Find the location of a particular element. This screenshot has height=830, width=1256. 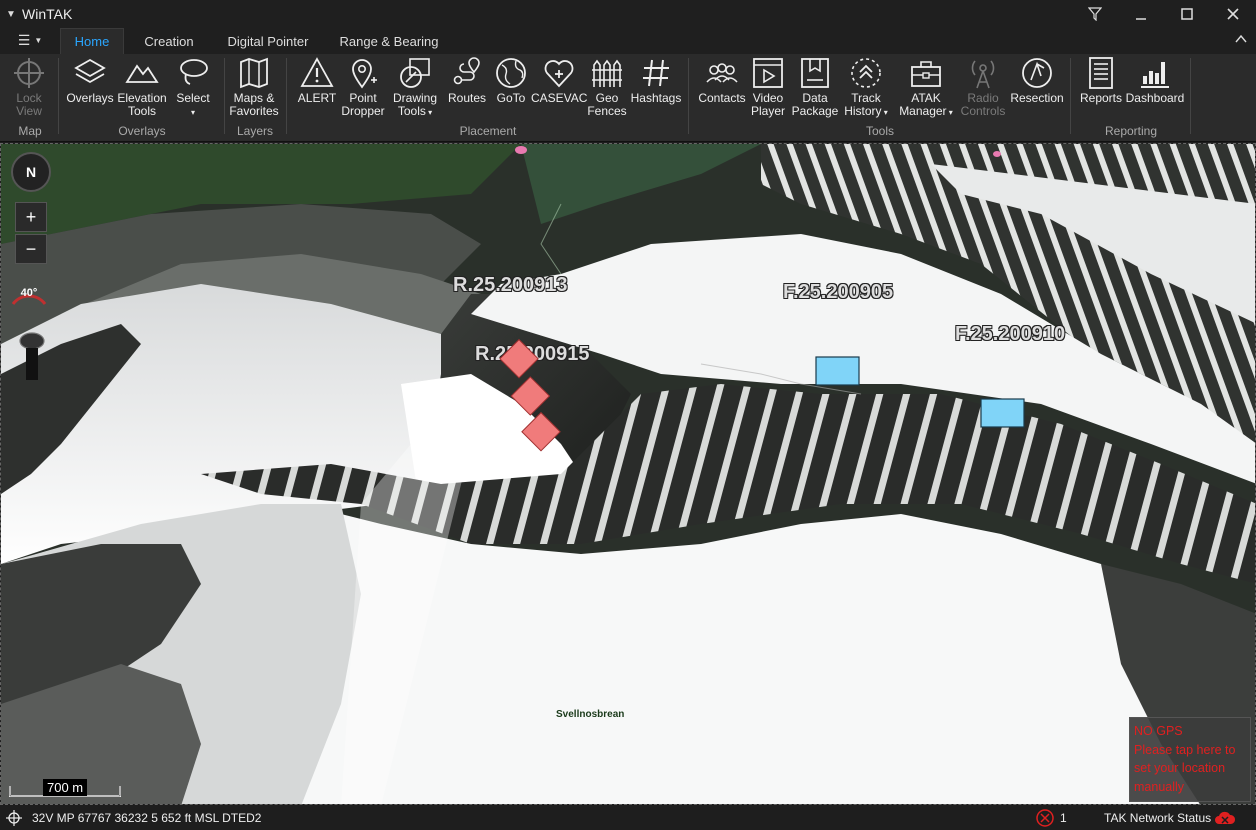

hamburger-menu-icon: ☰ ▼ is located at coordinates (30, 40).